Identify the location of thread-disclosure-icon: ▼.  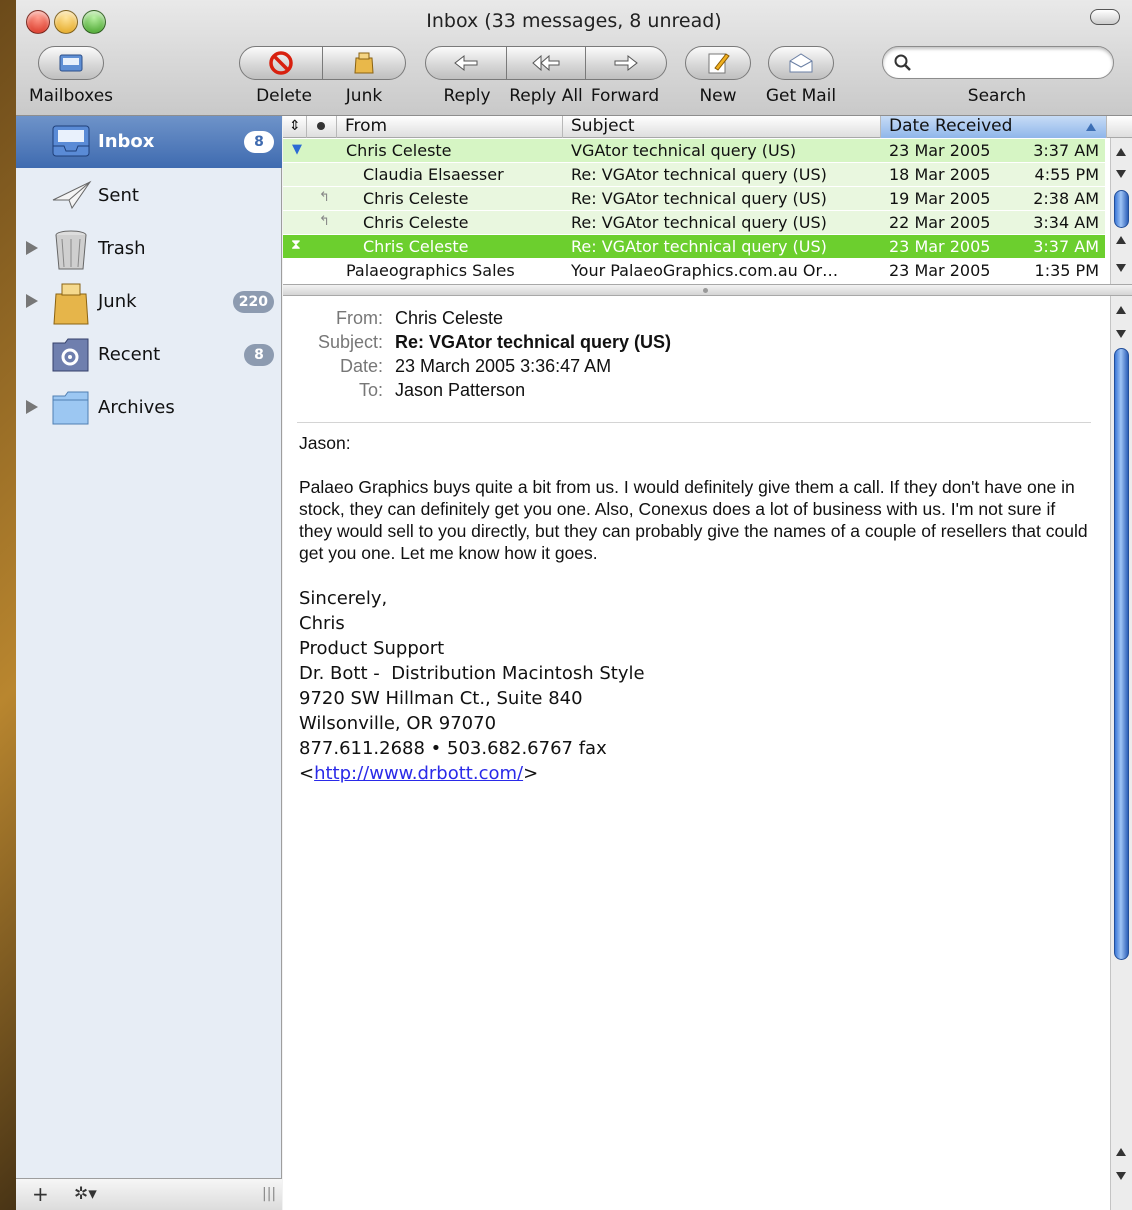
(297, 149).